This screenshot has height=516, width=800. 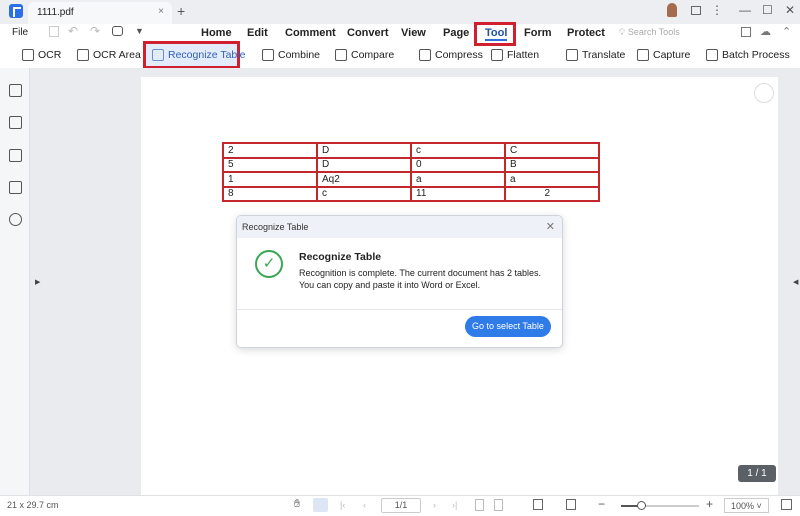 What do you see at coordinates (538, 33) in the screenshot?
I see `menu-form: Form` at bounding box center [538, 33].